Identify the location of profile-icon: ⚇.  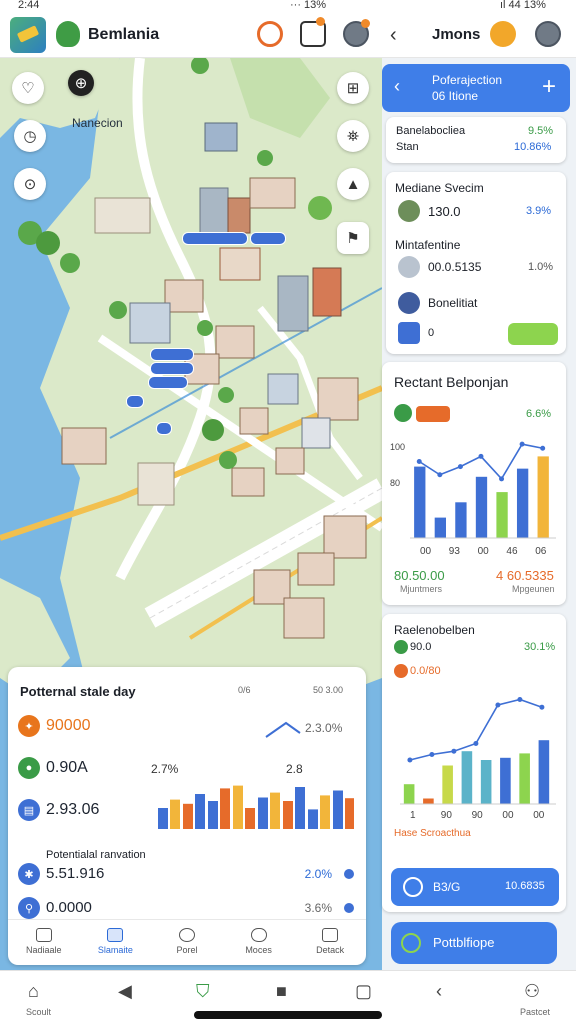
(532, 991).